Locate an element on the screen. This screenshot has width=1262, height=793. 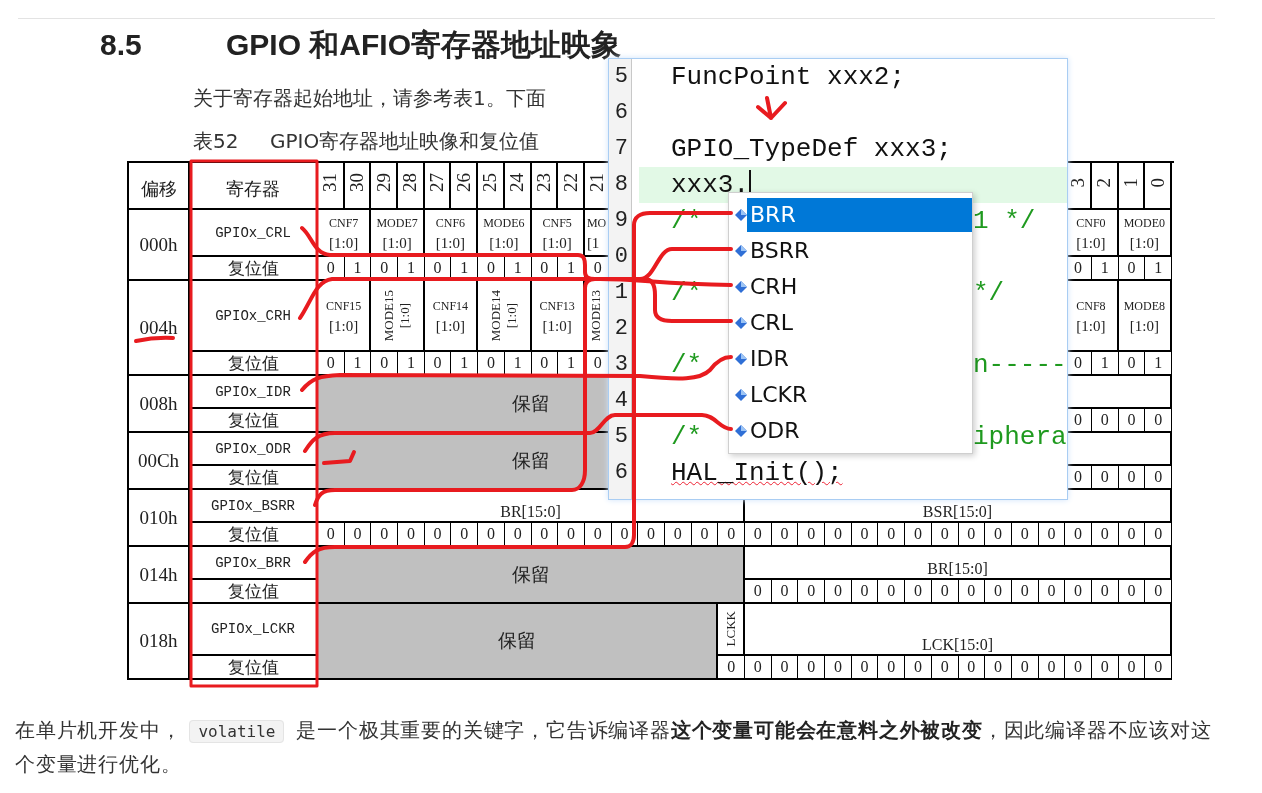
bit-number: 25 is located at coordinates (490, 183).